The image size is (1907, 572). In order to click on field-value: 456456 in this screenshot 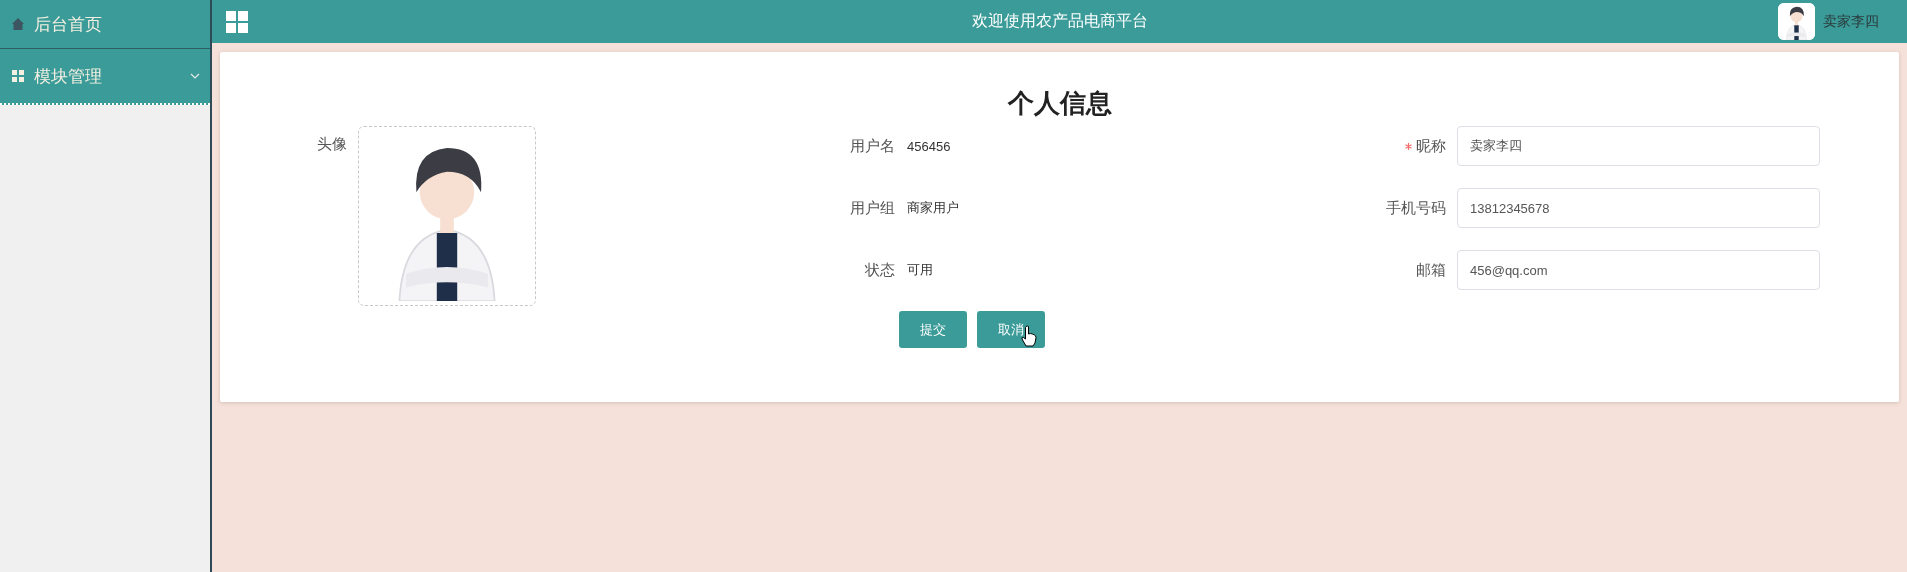, I will do `click(929, 146)`.